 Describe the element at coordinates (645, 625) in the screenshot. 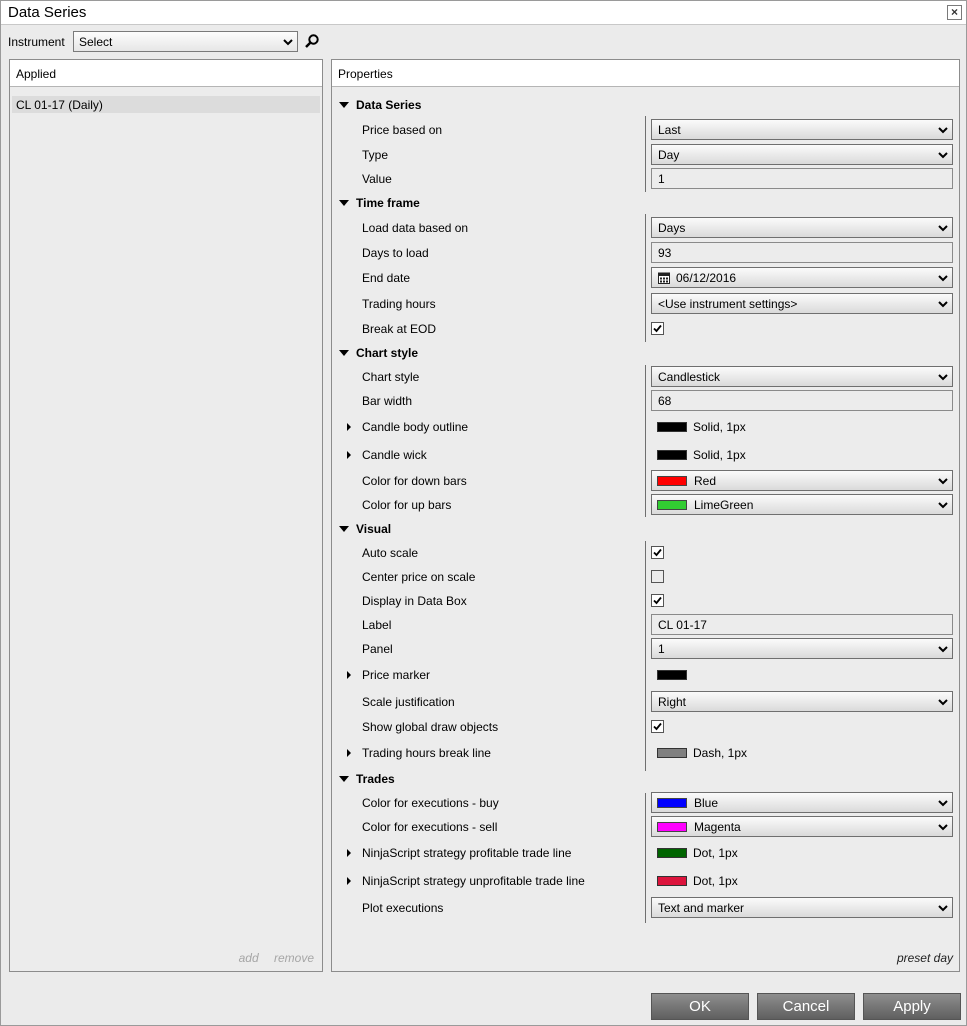

I see `row-label: Label CL 01-17` at that location.